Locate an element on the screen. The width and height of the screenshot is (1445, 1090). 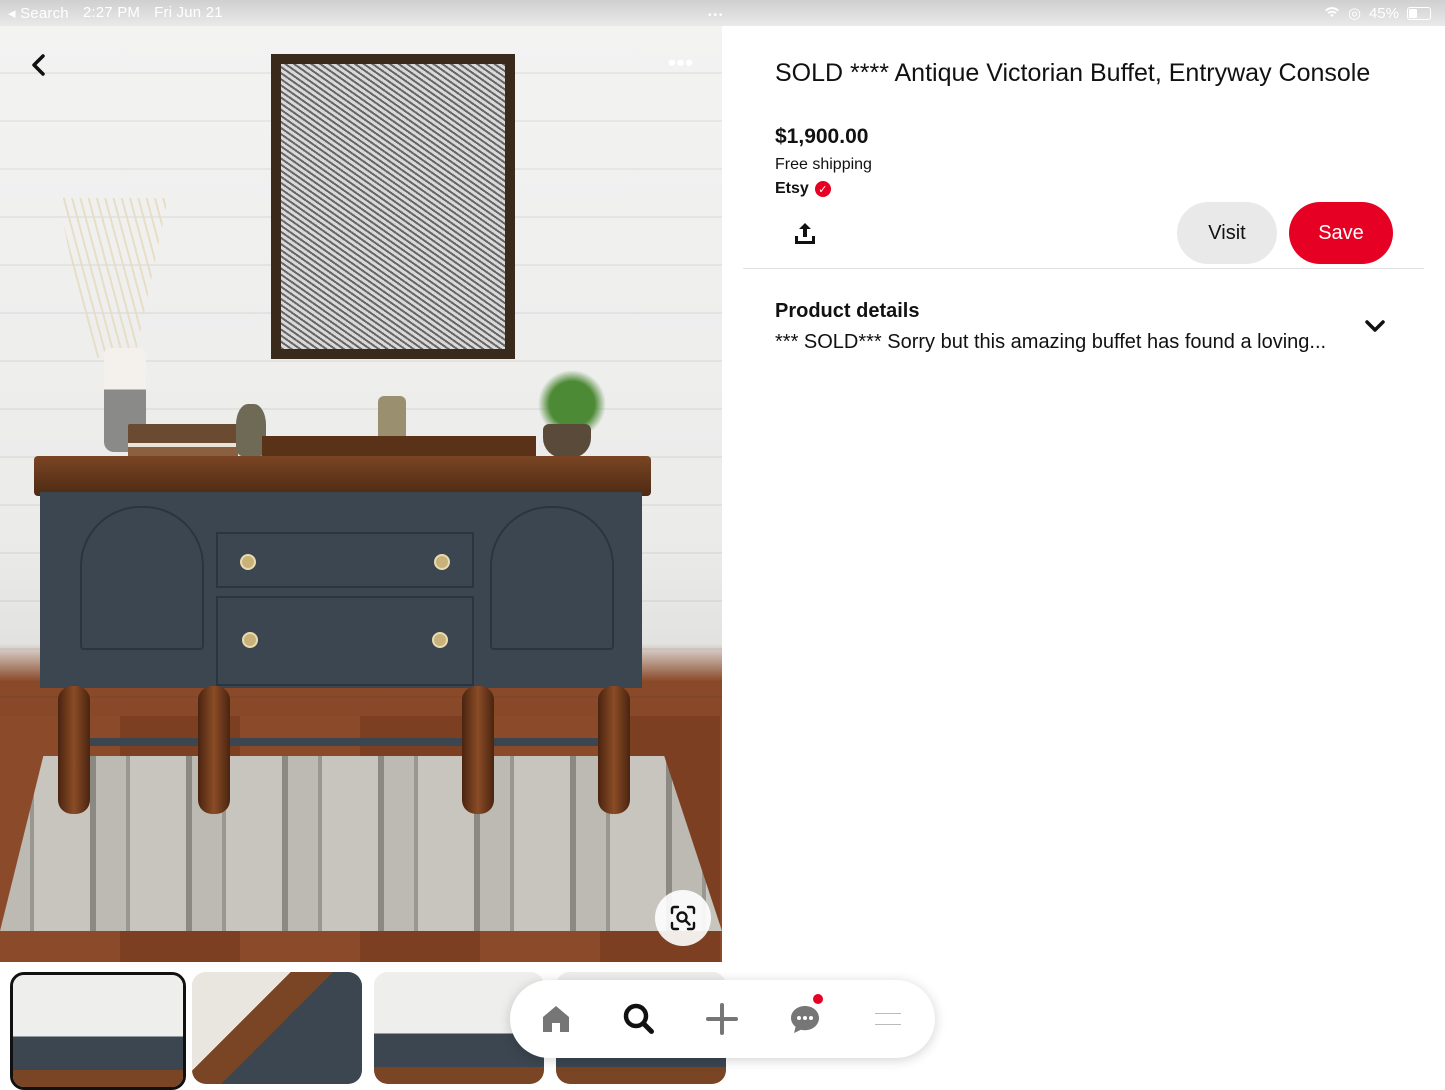
battery-icon is located at coordinates (1419, 13).